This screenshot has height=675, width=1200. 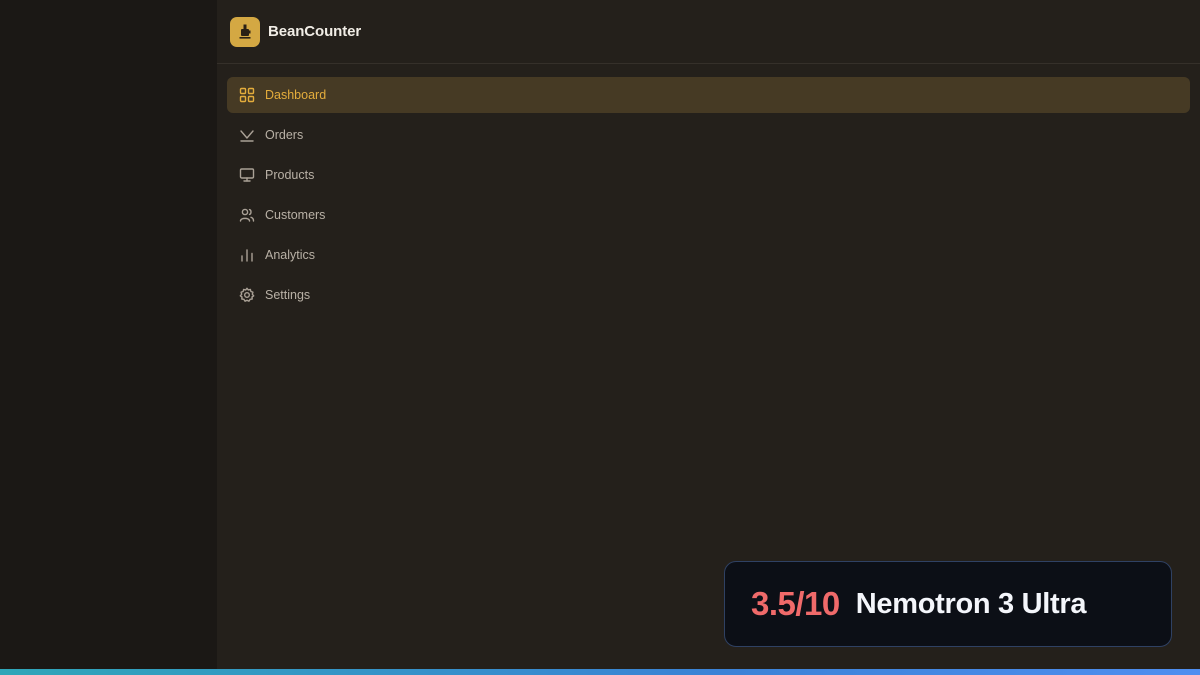 What do you see at coordinates (246, 295) in the screenshot?
I see `gear-icon` at bounding box center [246, 295].